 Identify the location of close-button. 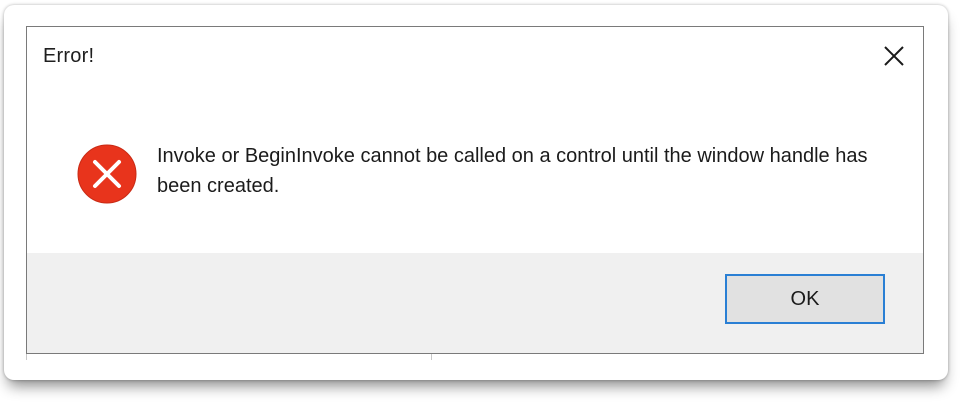
(894, 56).